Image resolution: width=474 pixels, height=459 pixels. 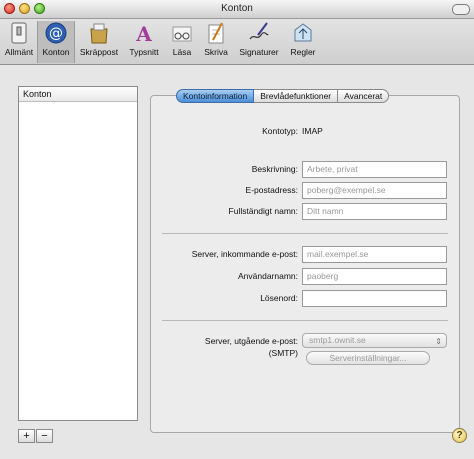 I want to click on fullname-row: Fullständigt namn: Ditt namn, so click(x=305, y=212).